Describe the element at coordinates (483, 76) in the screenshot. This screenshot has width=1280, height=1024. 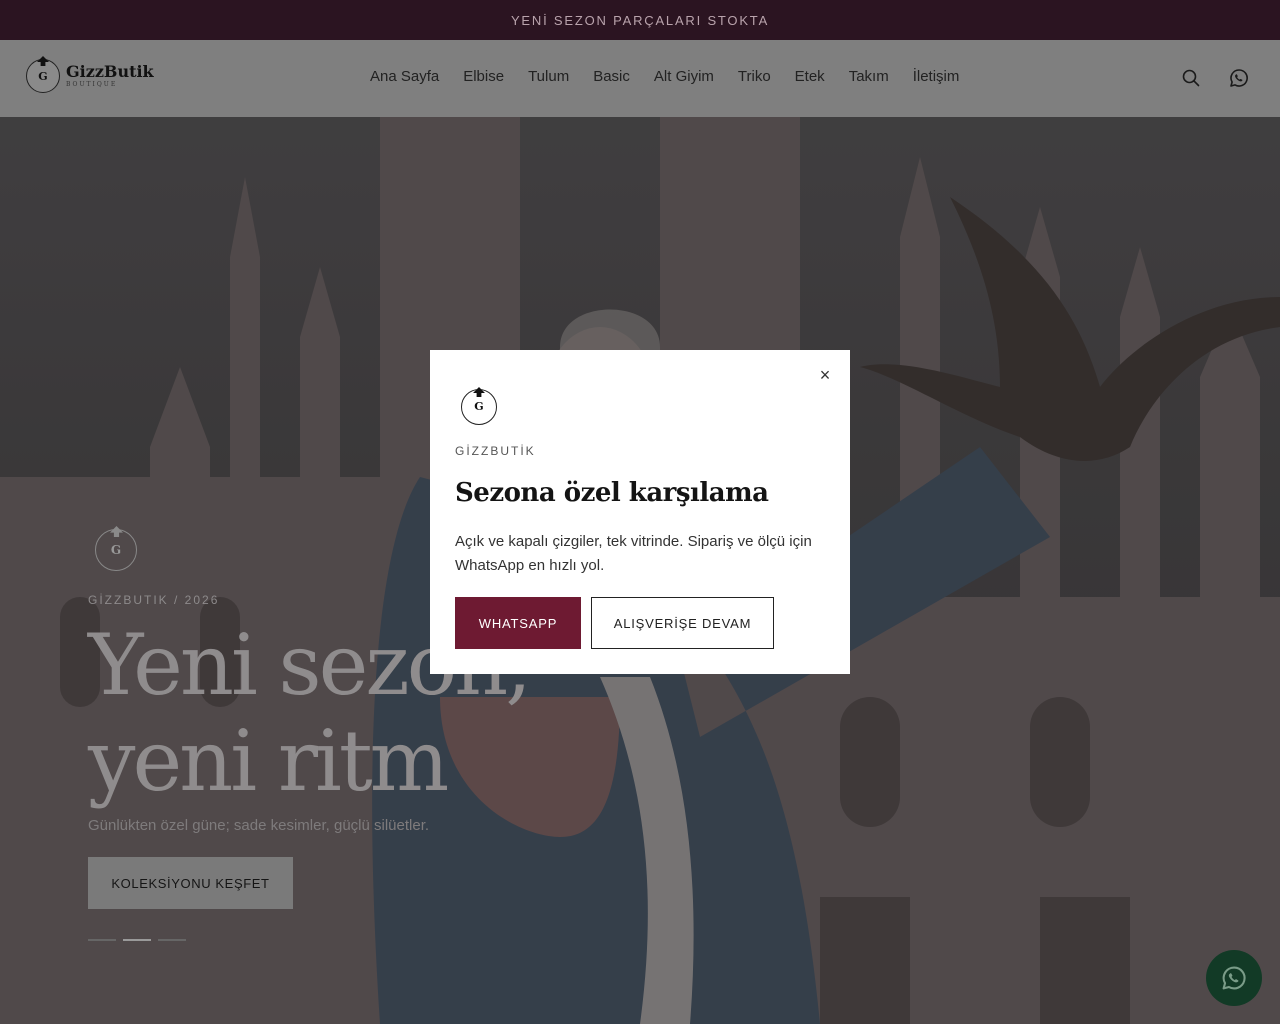
I see `nav-item-elbise: Elbise` at that location.